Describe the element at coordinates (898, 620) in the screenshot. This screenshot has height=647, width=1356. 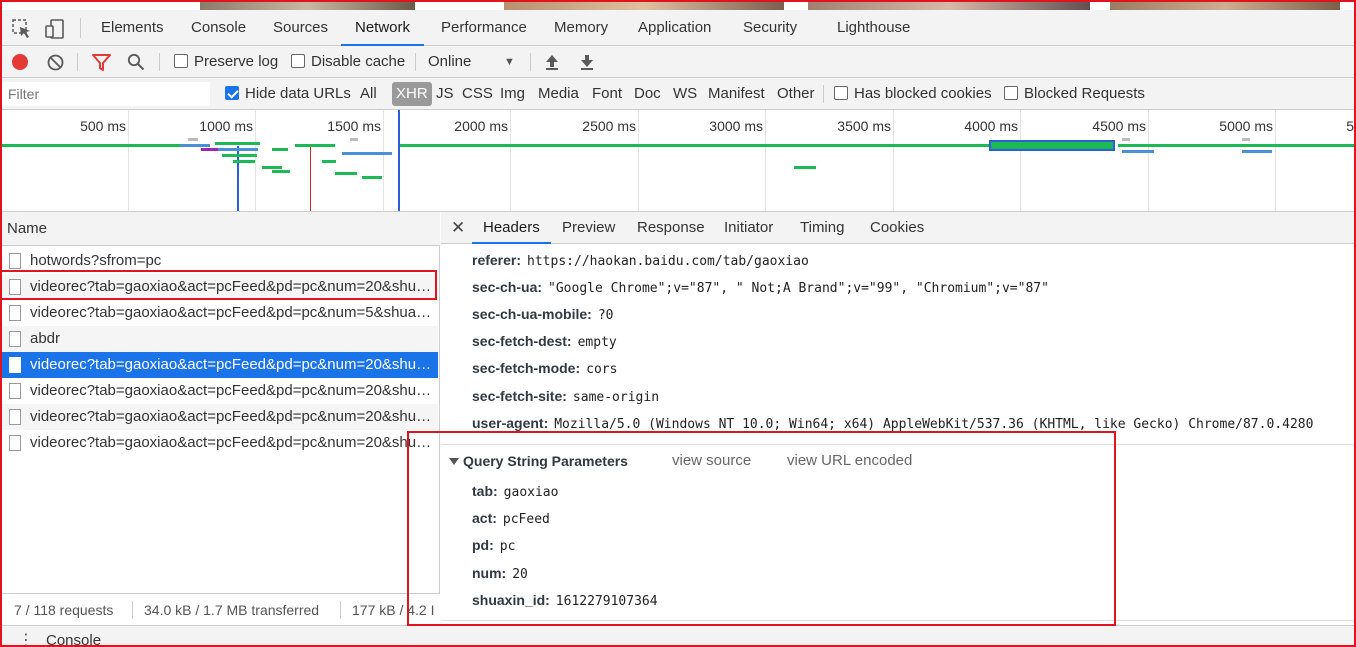
I see `section-divider` at that location.